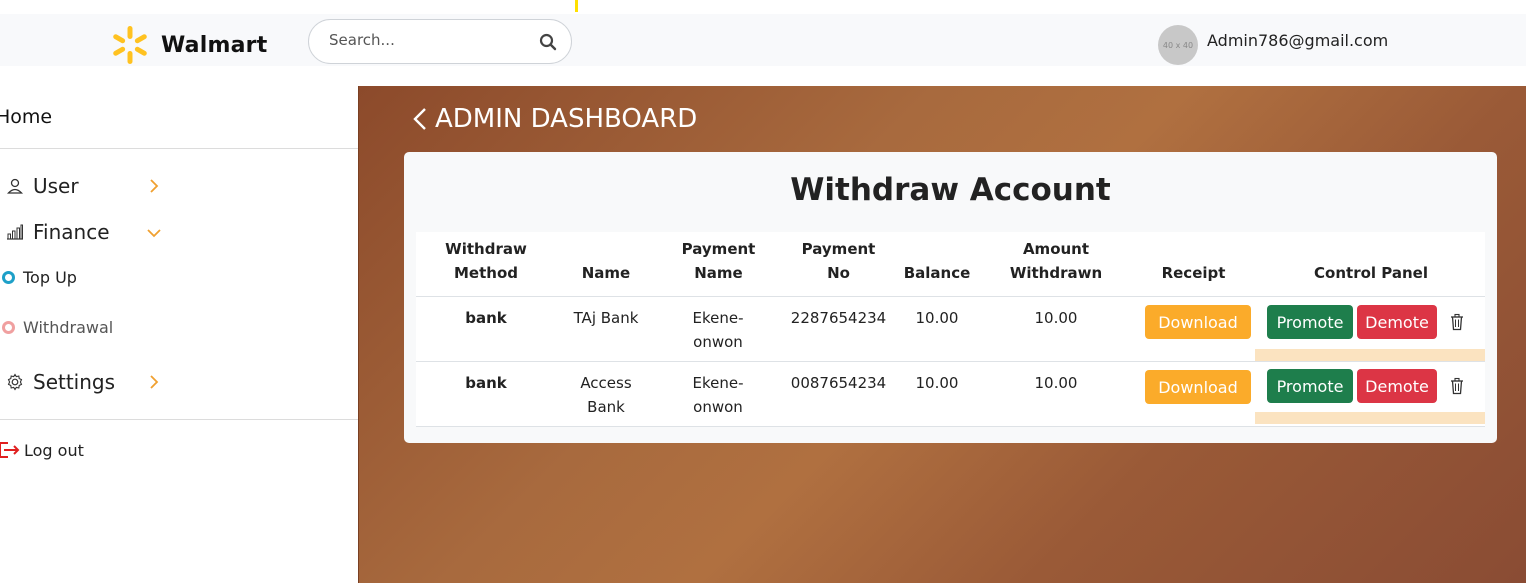  I want to click on col-header: Payment No, so click(838, 261).